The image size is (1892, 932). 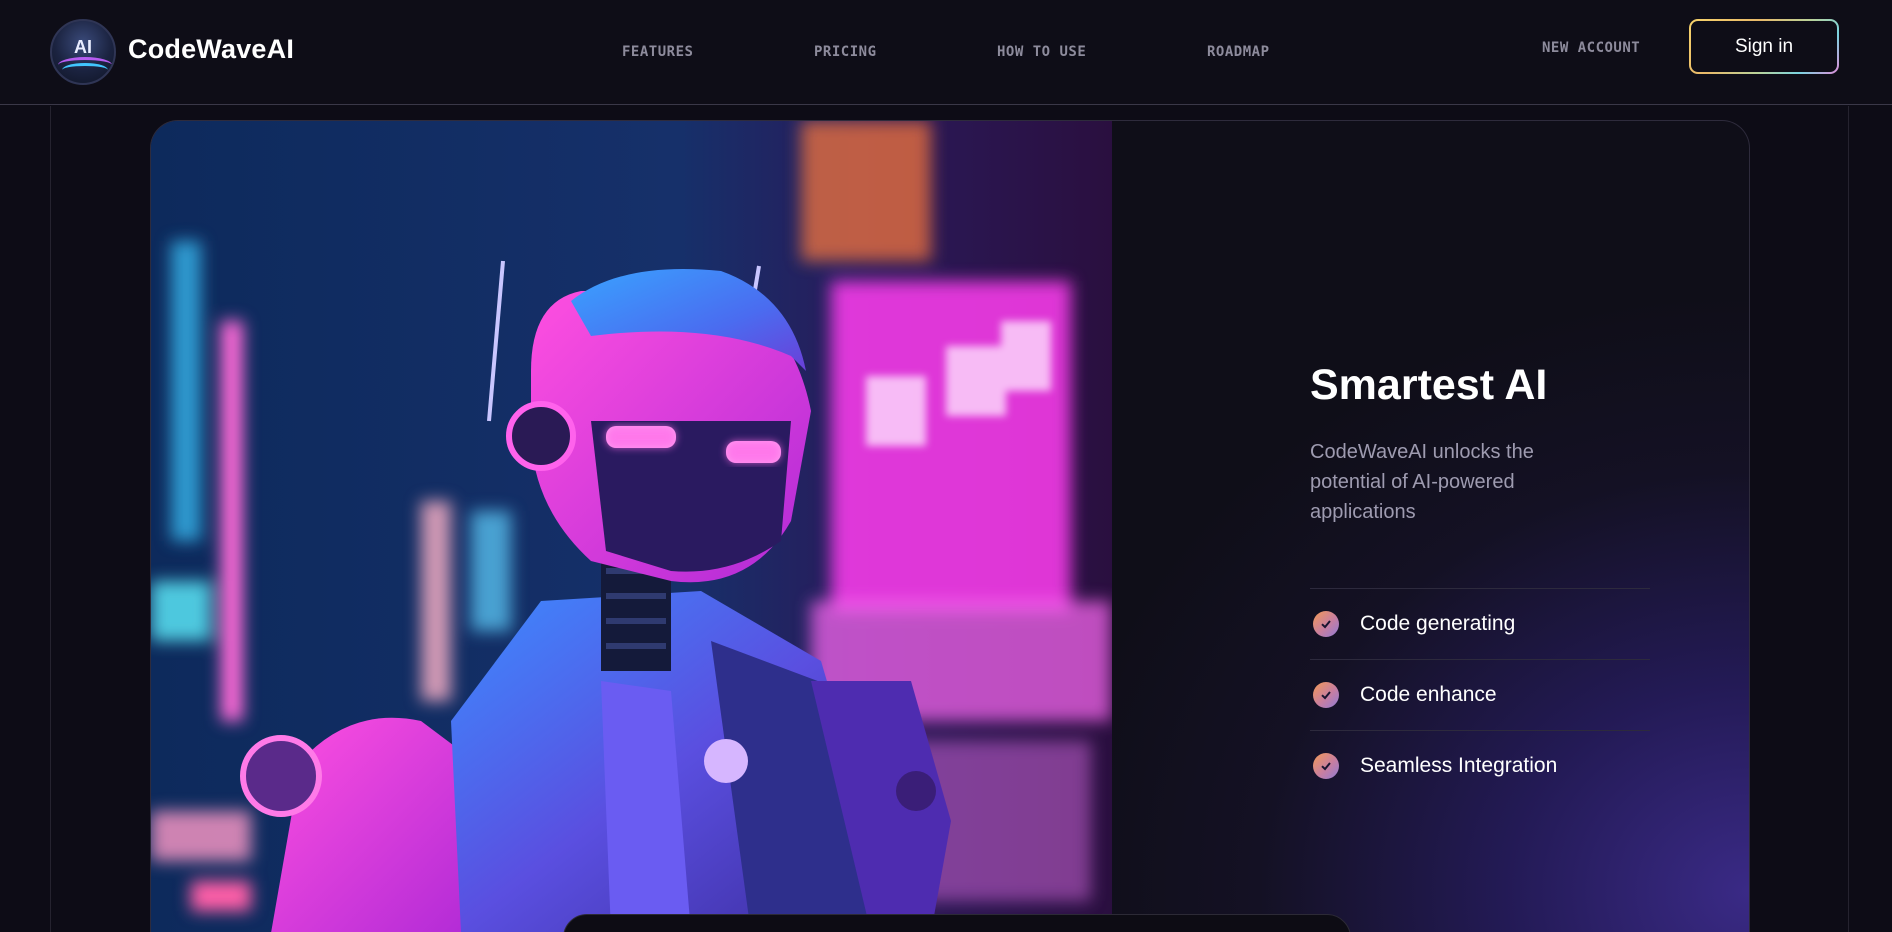 I want to click on new-account-link: NEW ACCOUNT, so click(x=1591, y=48).